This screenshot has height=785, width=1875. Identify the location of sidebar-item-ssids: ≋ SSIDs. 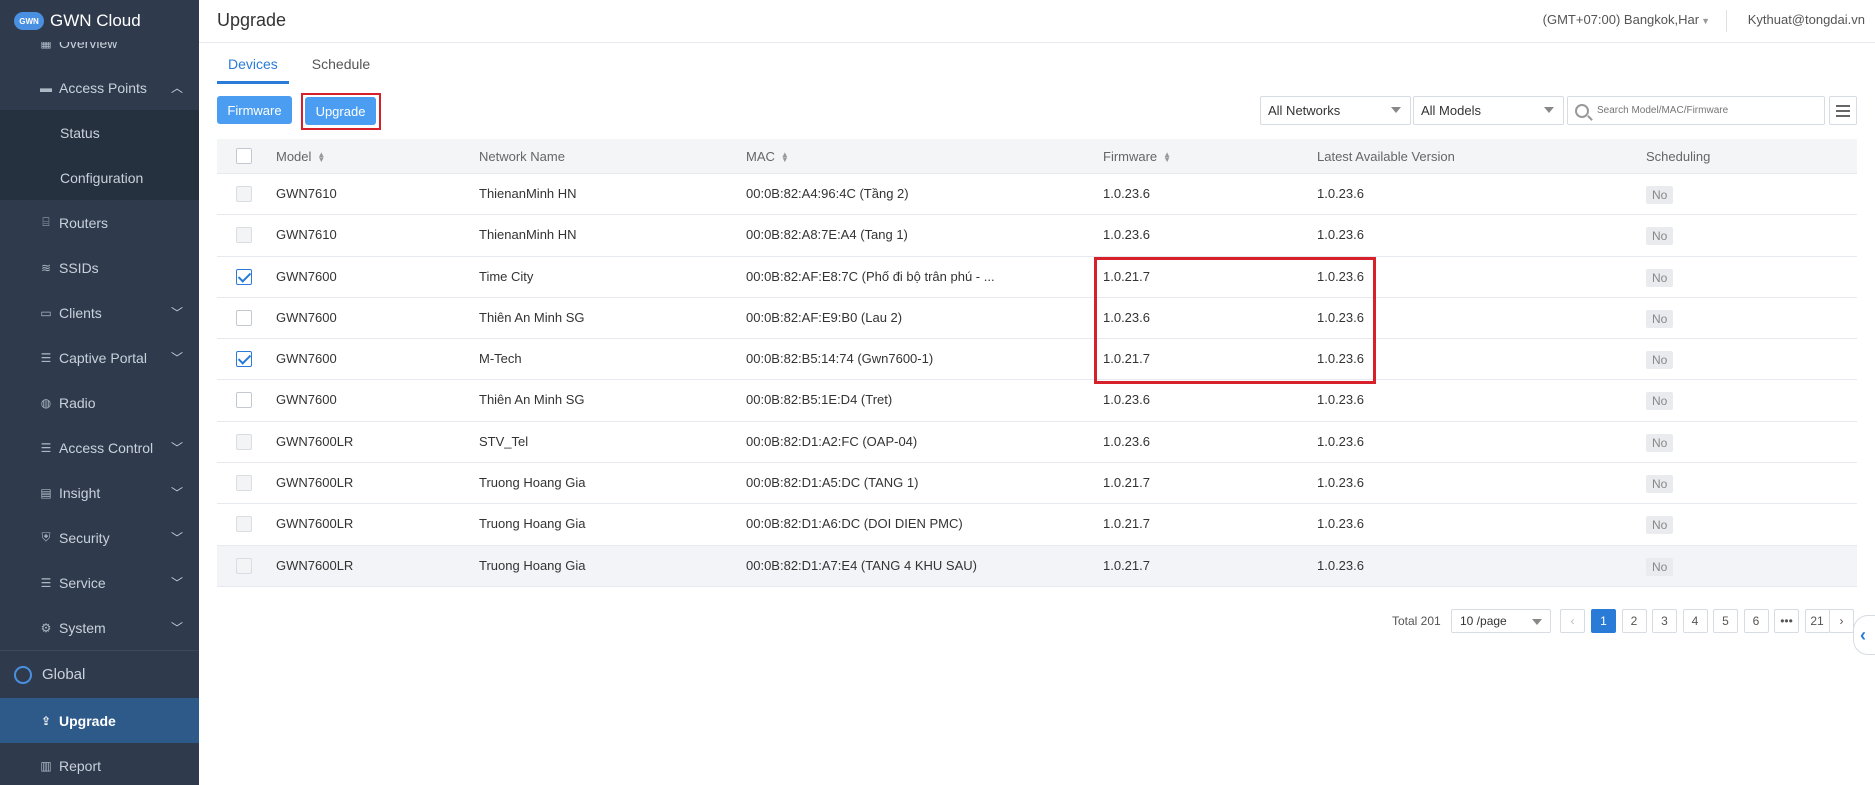
(99, 267).